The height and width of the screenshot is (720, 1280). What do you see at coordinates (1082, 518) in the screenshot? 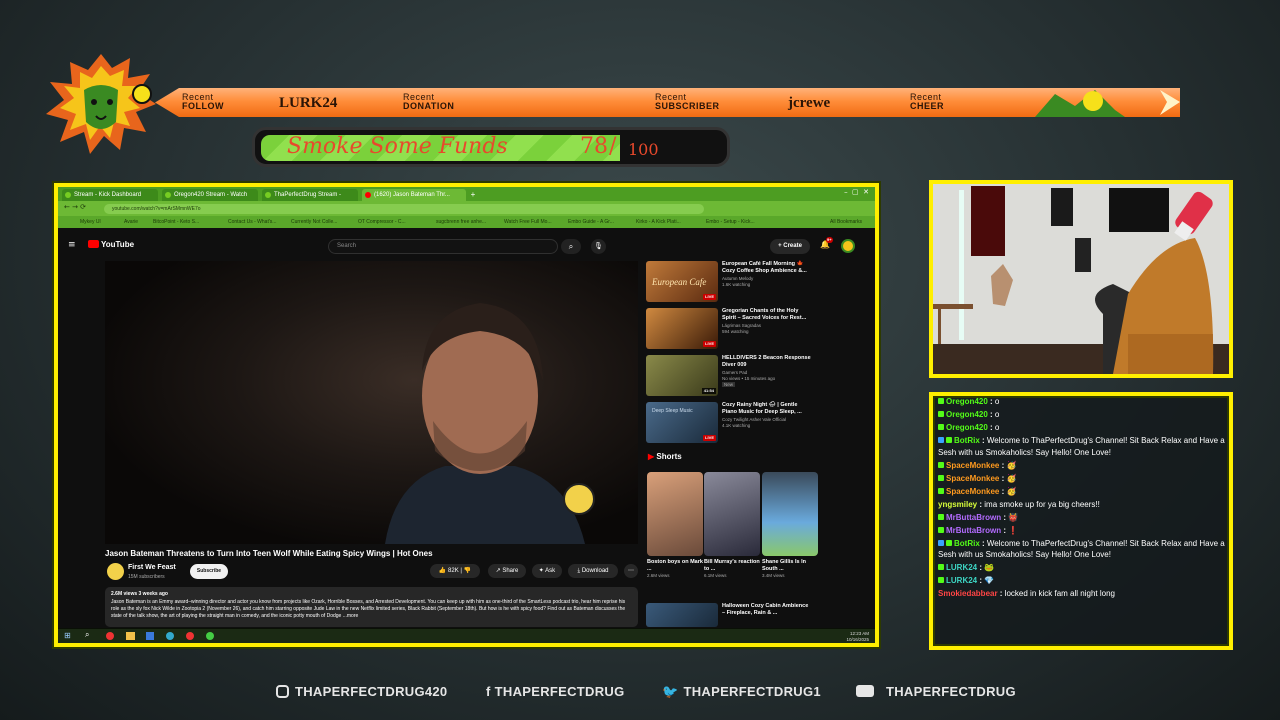
I see `chat-message: MrButtaBrown : 👹` at bounding box center [1082, 518].